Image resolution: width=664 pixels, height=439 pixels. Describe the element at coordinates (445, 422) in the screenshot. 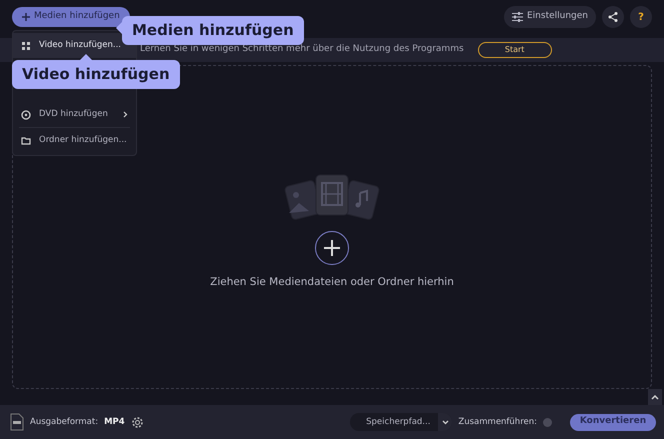

I see `caret-icon` at that location.